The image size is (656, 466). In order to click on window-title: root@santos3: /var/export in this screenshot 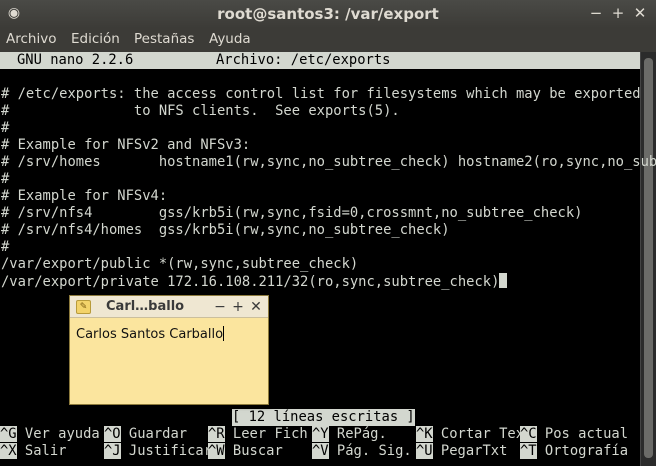, I will do `click(328, 14)`.